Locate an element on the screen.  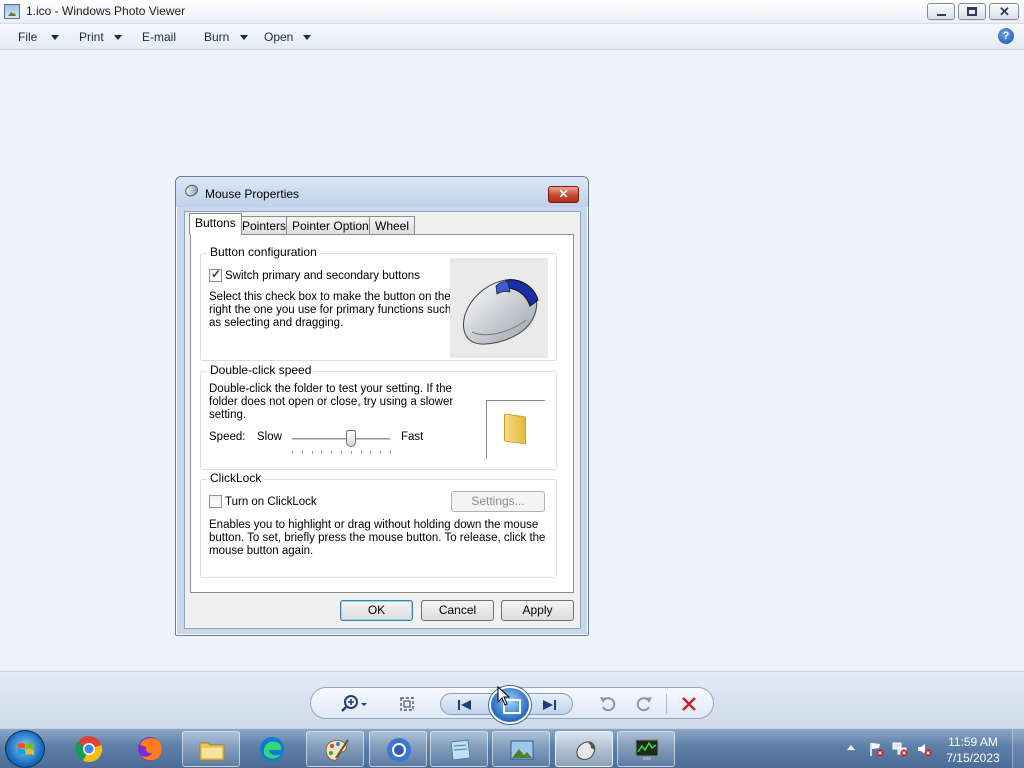
firefox-icon is located at coordinates (150, 749).